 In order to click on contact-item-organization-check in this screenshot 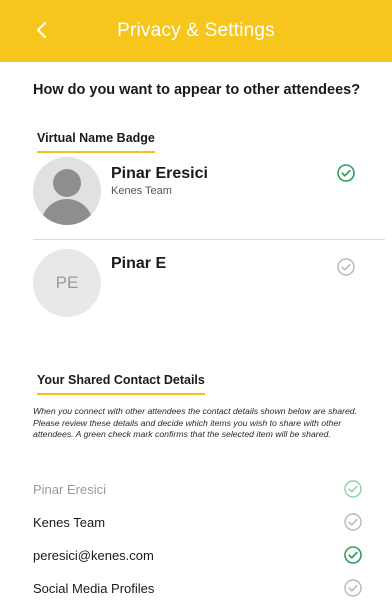, I will do `click(353, 522)`.